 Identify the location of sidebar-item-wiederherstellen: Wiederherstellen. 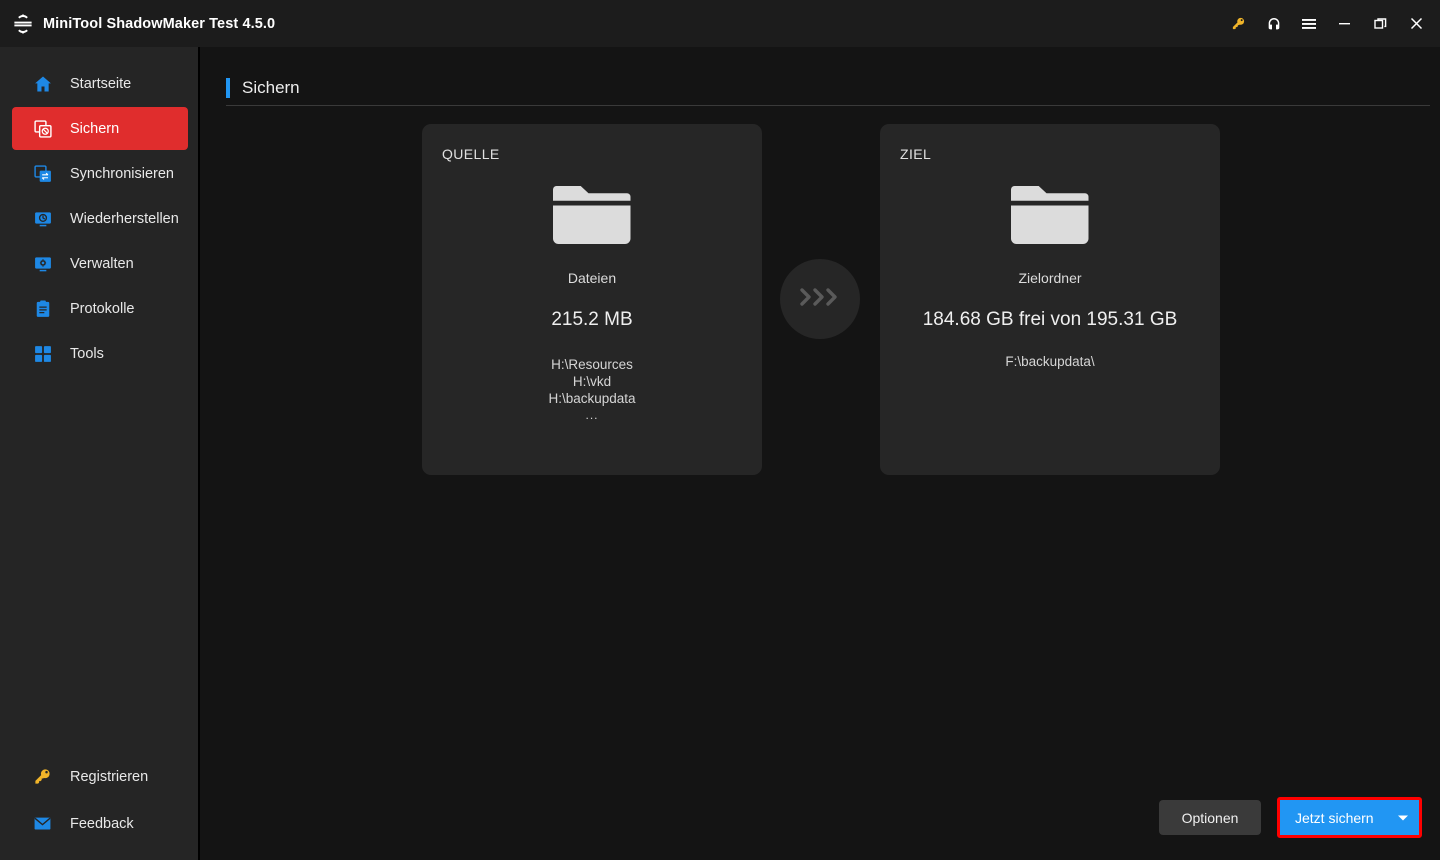
(100, 218).